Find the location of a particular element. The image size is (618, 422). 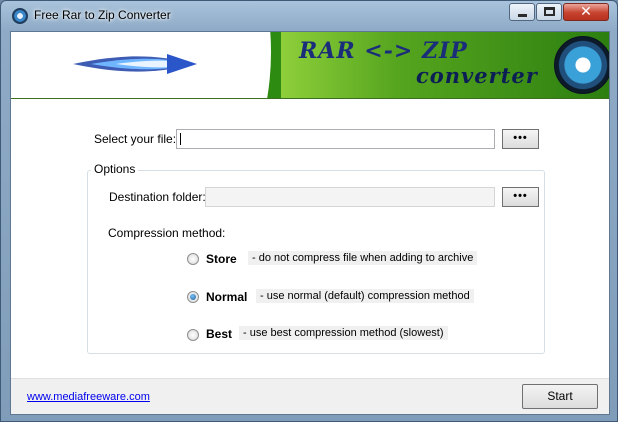

maximize-icon is located at coordinates (549, 11).